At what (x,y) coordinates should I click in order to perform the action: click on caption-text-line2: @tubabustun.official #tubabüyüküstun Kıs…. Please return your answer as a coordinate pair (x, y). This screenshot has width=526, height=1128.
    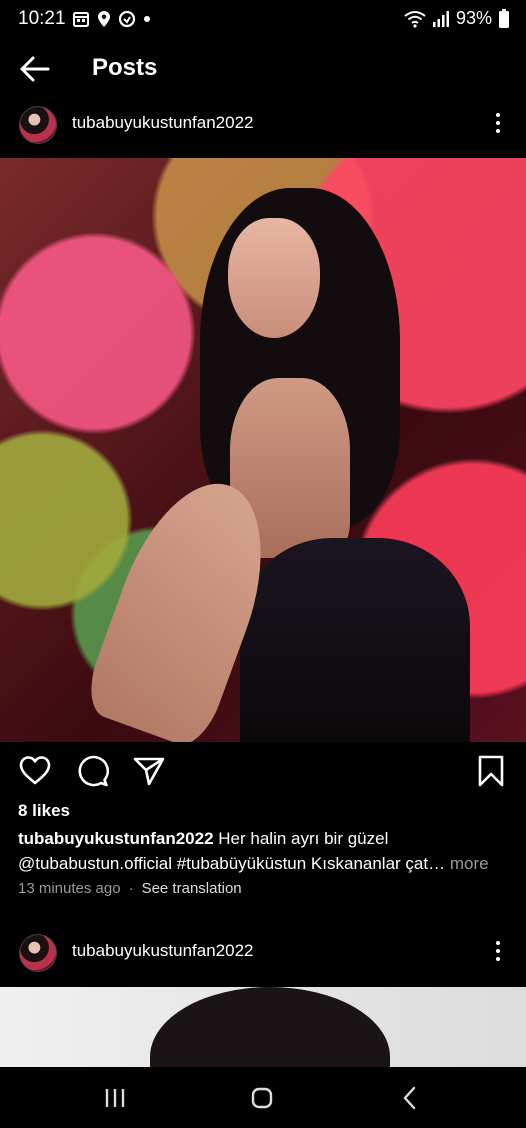
    Looking at the image, I should click on (232, 863).